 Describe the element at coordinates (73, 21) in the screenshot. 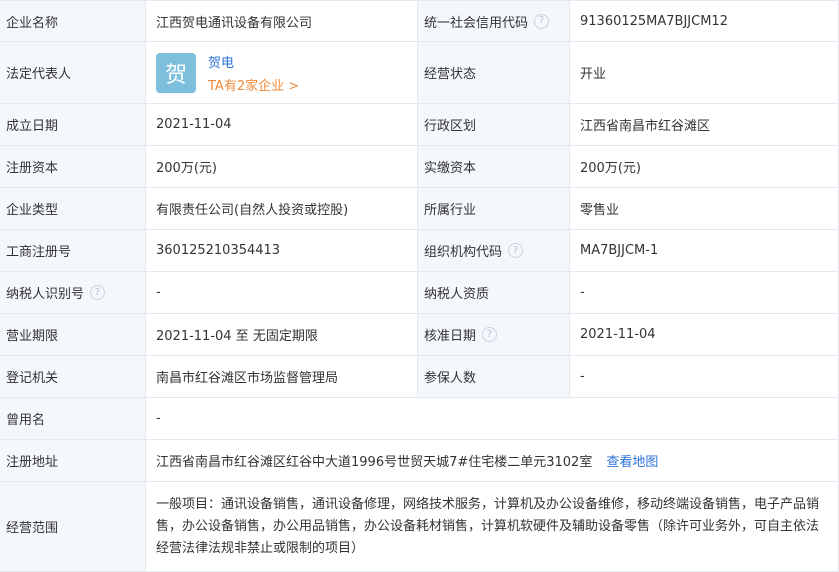

I see `label-company-name: 企业名称` at that location.